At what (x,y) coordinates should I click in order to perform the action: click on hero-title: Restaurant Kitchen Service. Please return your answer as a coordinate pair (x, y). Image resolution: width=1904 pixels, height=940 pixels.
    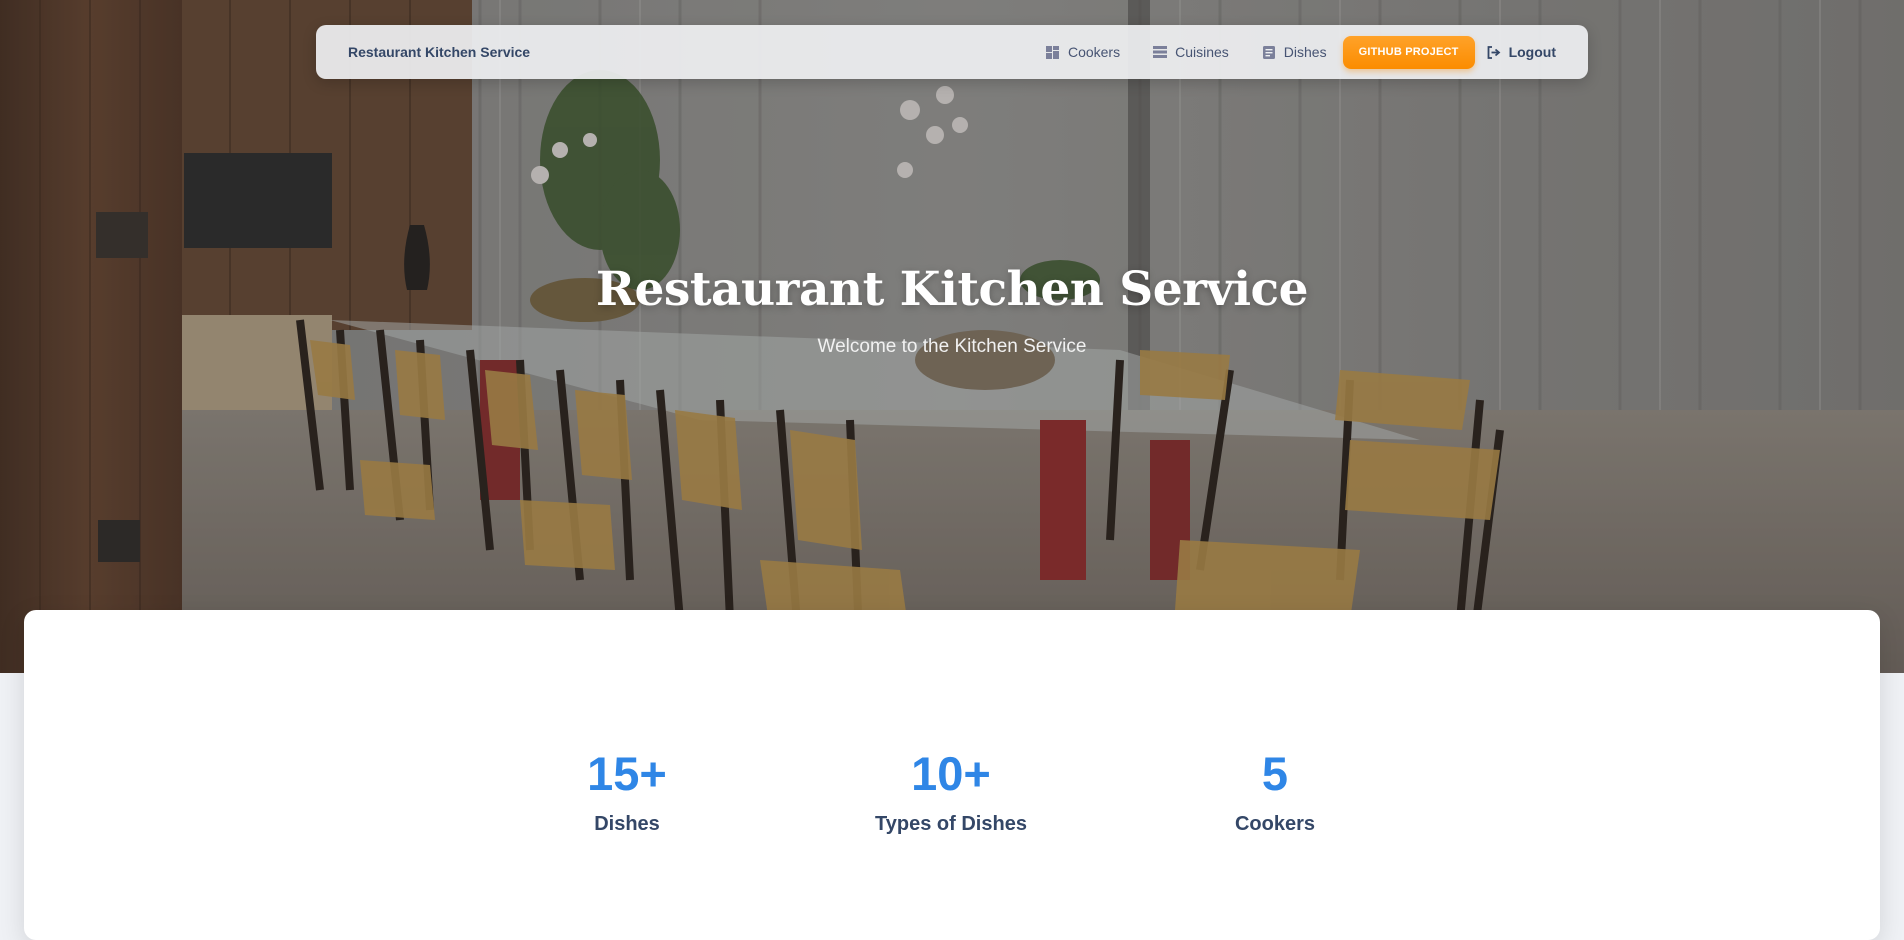
    Looking at the image, I should click on (952, 289).